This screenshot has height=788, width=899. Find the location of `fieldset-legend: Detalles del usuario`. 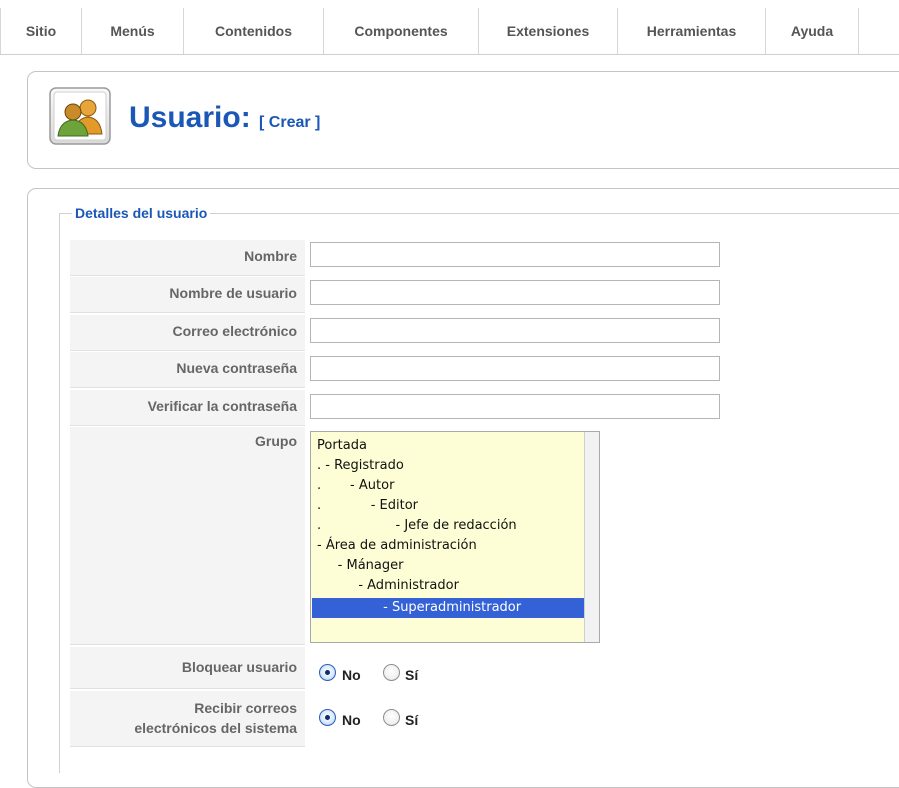

fieldset-legend: Detalles del usuario is located at coordinates (141, 213).